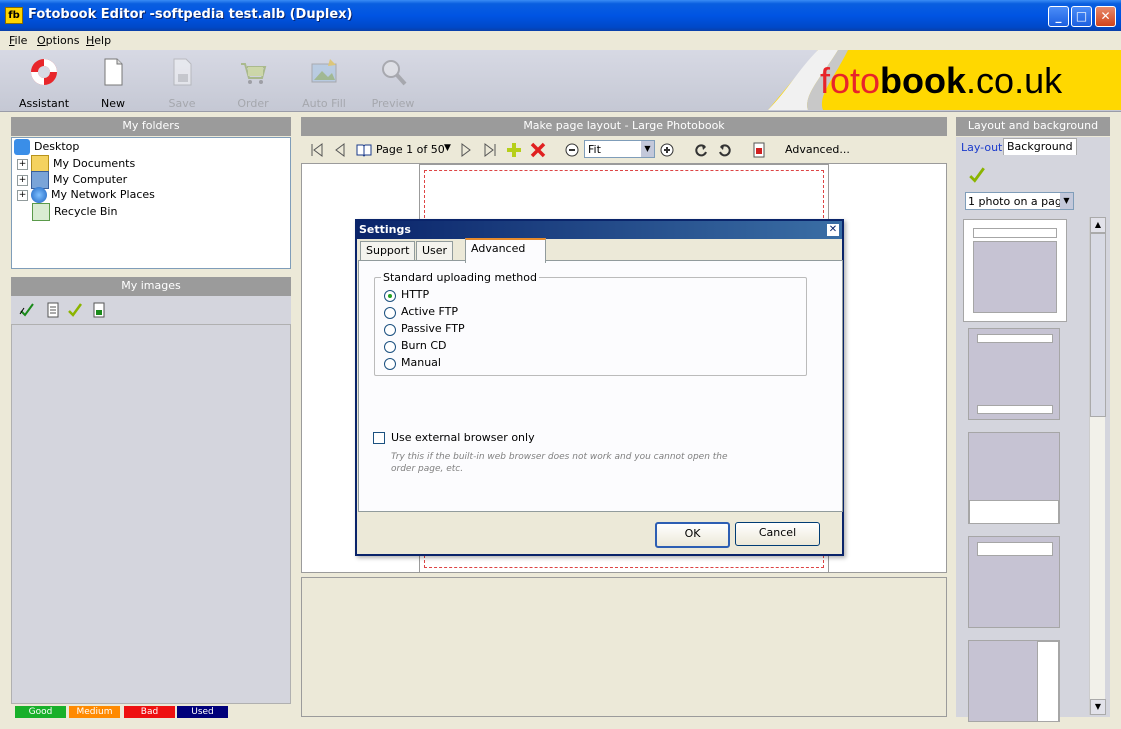 The height and width of the screenshot is (729, 1121). What do you see at coordinates (1097, 466) in the screenshot?
I see `layout-scrollbar: ▲ ▼` at bounding box center [1097, 466].